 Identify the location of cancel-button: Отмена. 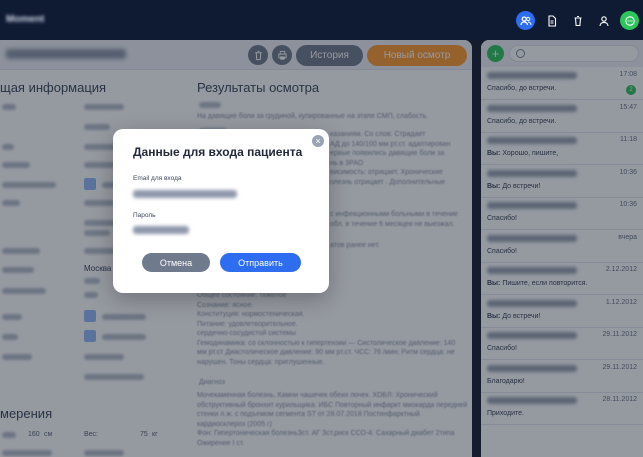
(176, 262).